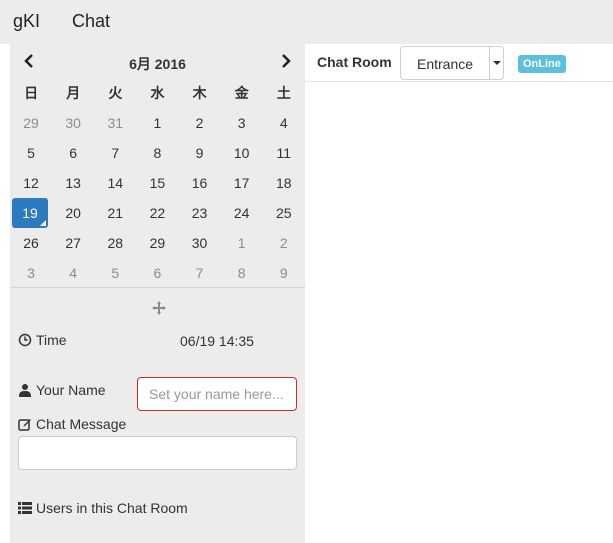 The width and height of the screenshot is (613, 543). What do you see at coordinates (241, 93) in the screenshot?
I see `calendar-weekday: 金` at bounding box center [241, 93].